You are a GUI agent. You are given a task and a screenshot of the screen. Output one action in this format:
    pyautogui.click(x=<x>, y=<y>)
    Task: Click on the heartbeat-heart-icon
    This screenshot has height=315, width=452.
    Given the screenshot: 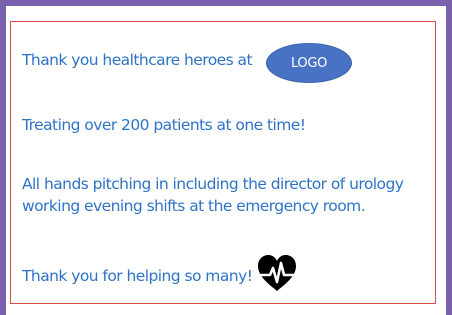 What is the action you would take?
    pyautogui.click(x=277, y=273)
    